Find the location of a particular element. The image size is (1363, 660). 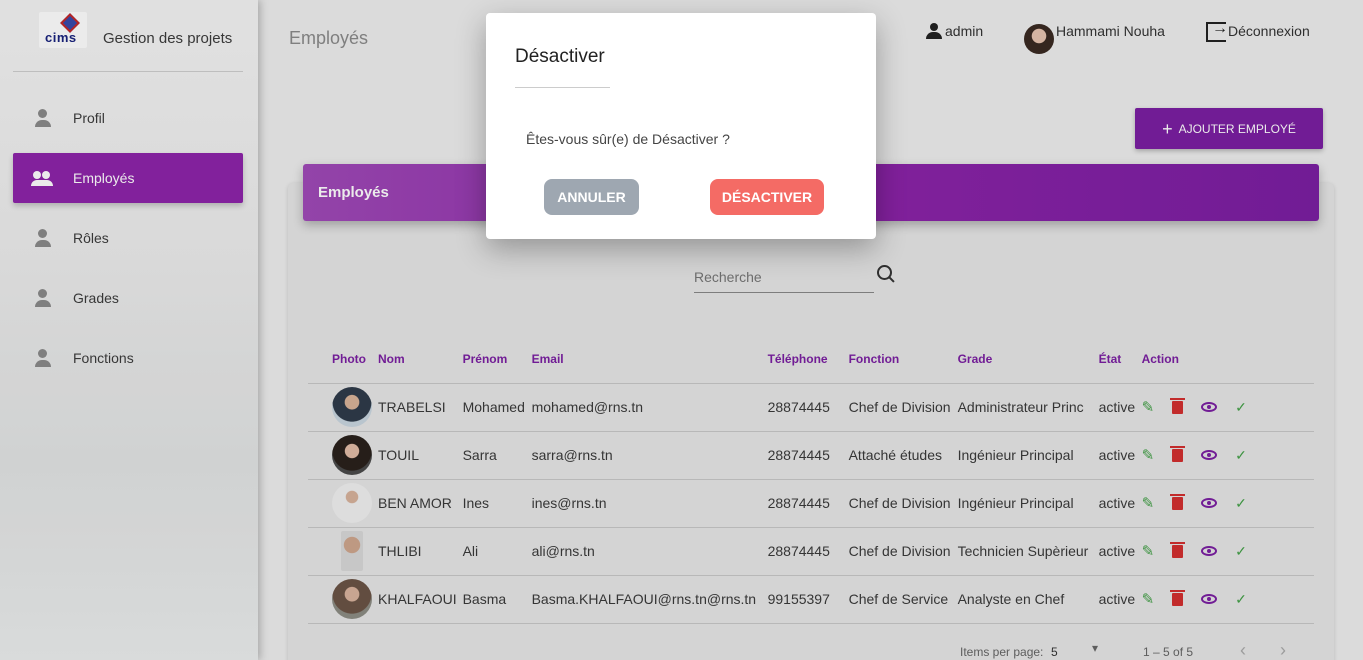

dialog-message: Êtes-vous sûr(e) de Désactiver ? is located at coordinates (628, 139).